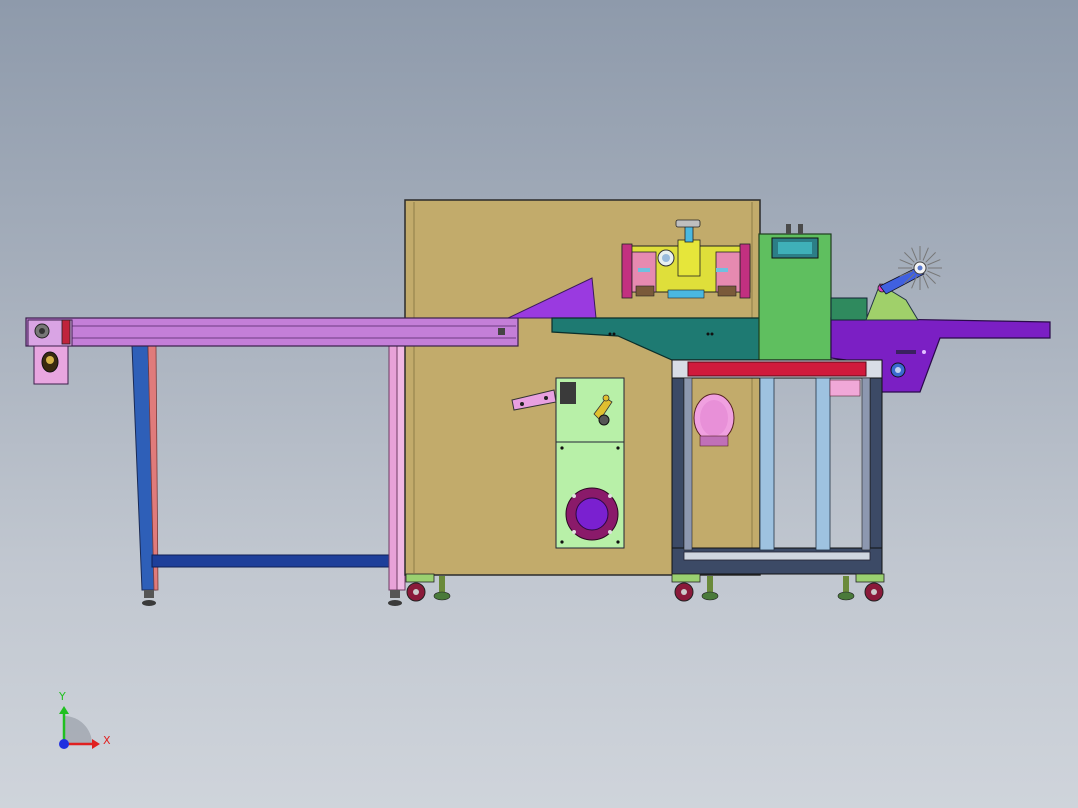  What do you see at coordinates (689, 258) in the screenshot?
I see `blade-carrier` at bounding box center [689, 258].